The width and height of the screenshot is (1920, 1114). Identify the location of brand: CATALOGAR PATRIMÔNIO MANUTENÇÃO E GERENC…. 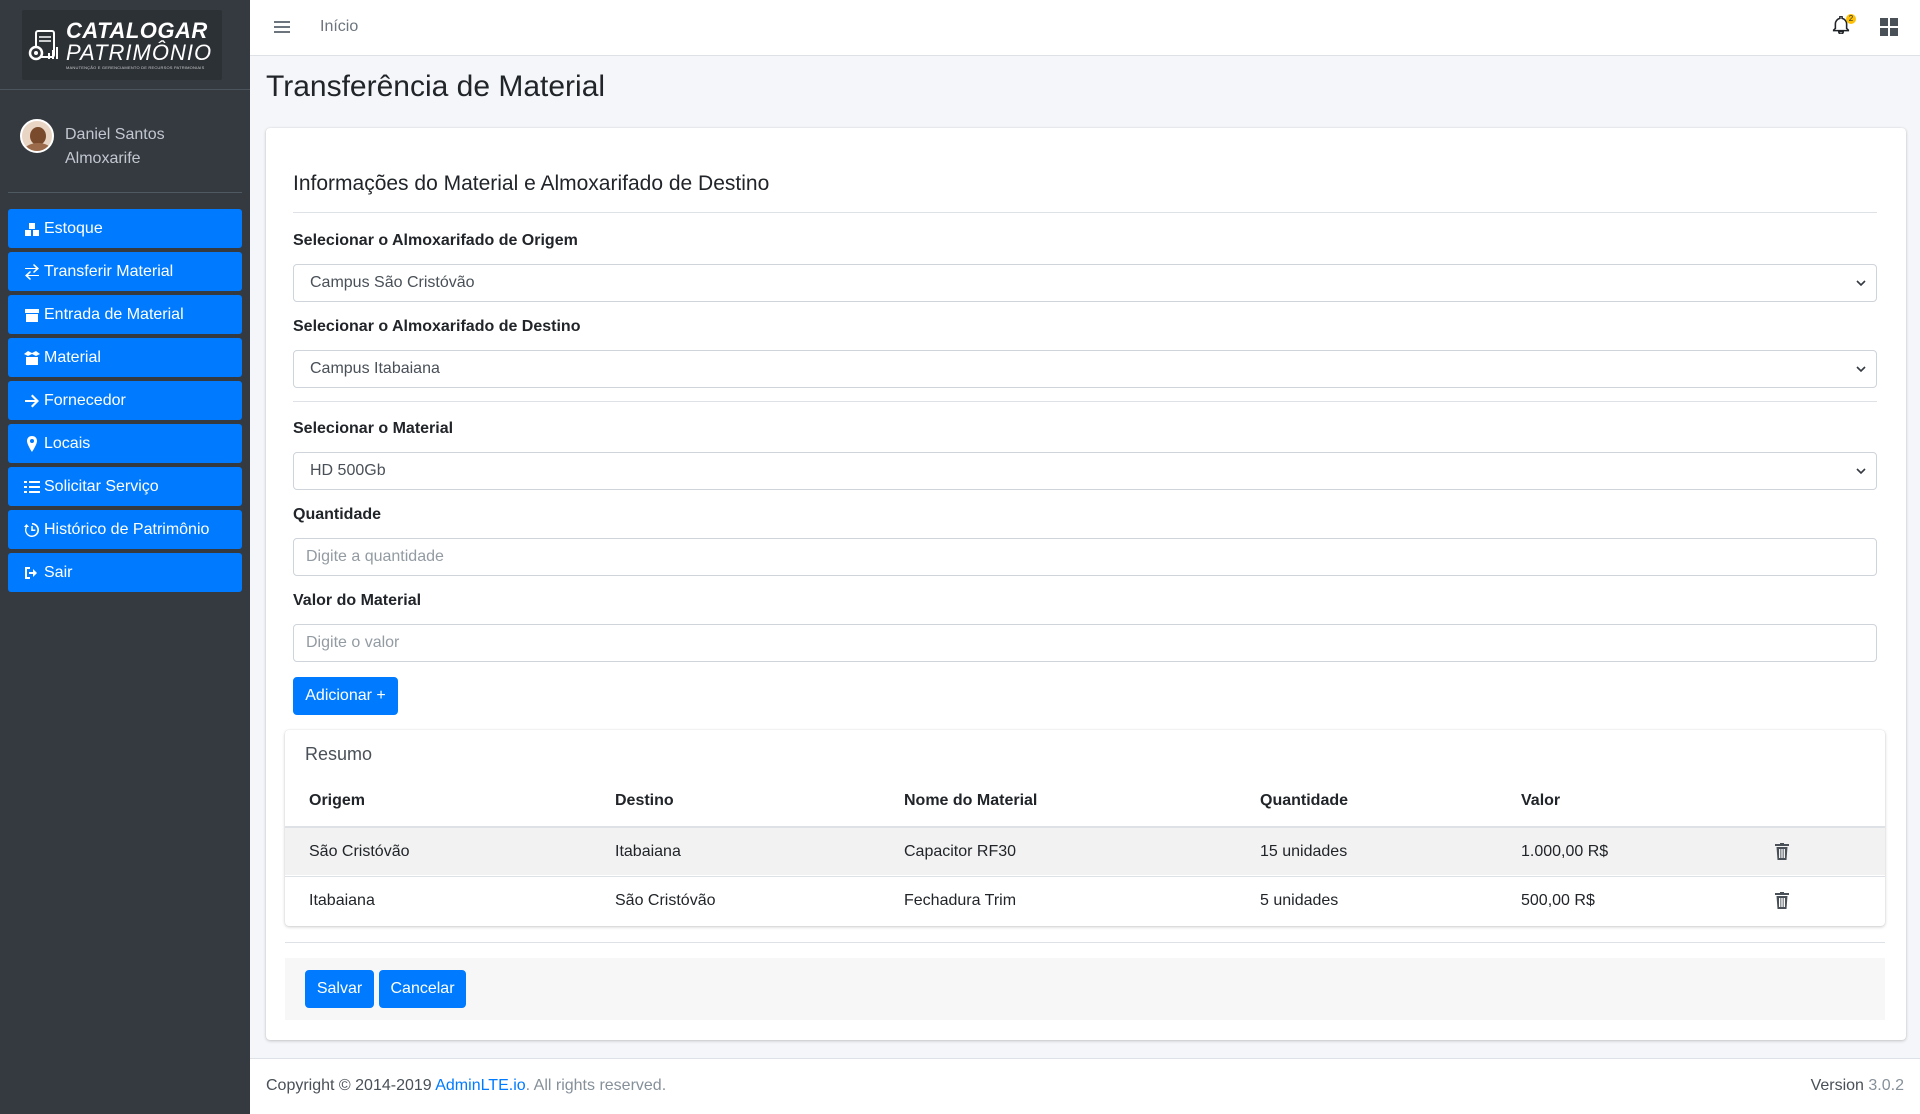
(125, 45).